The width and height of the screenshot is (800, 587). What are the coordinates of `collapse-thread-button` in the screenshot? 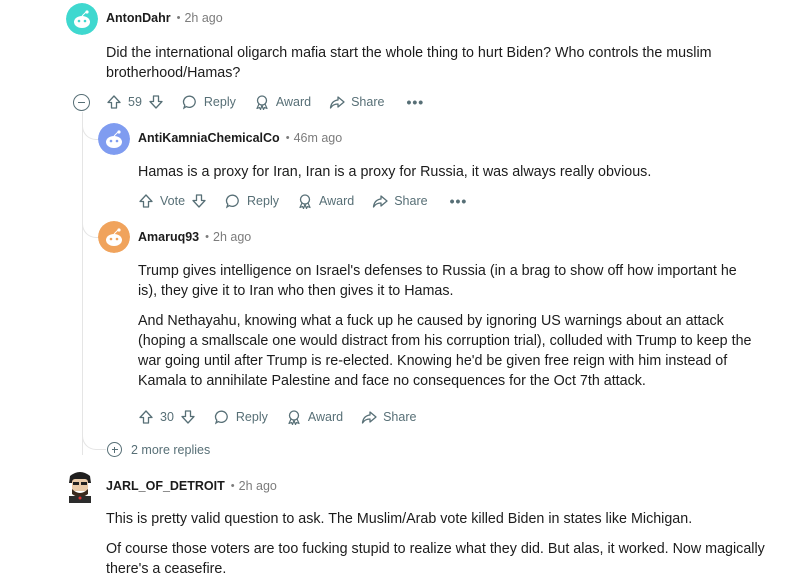 It's located at (81, 102).